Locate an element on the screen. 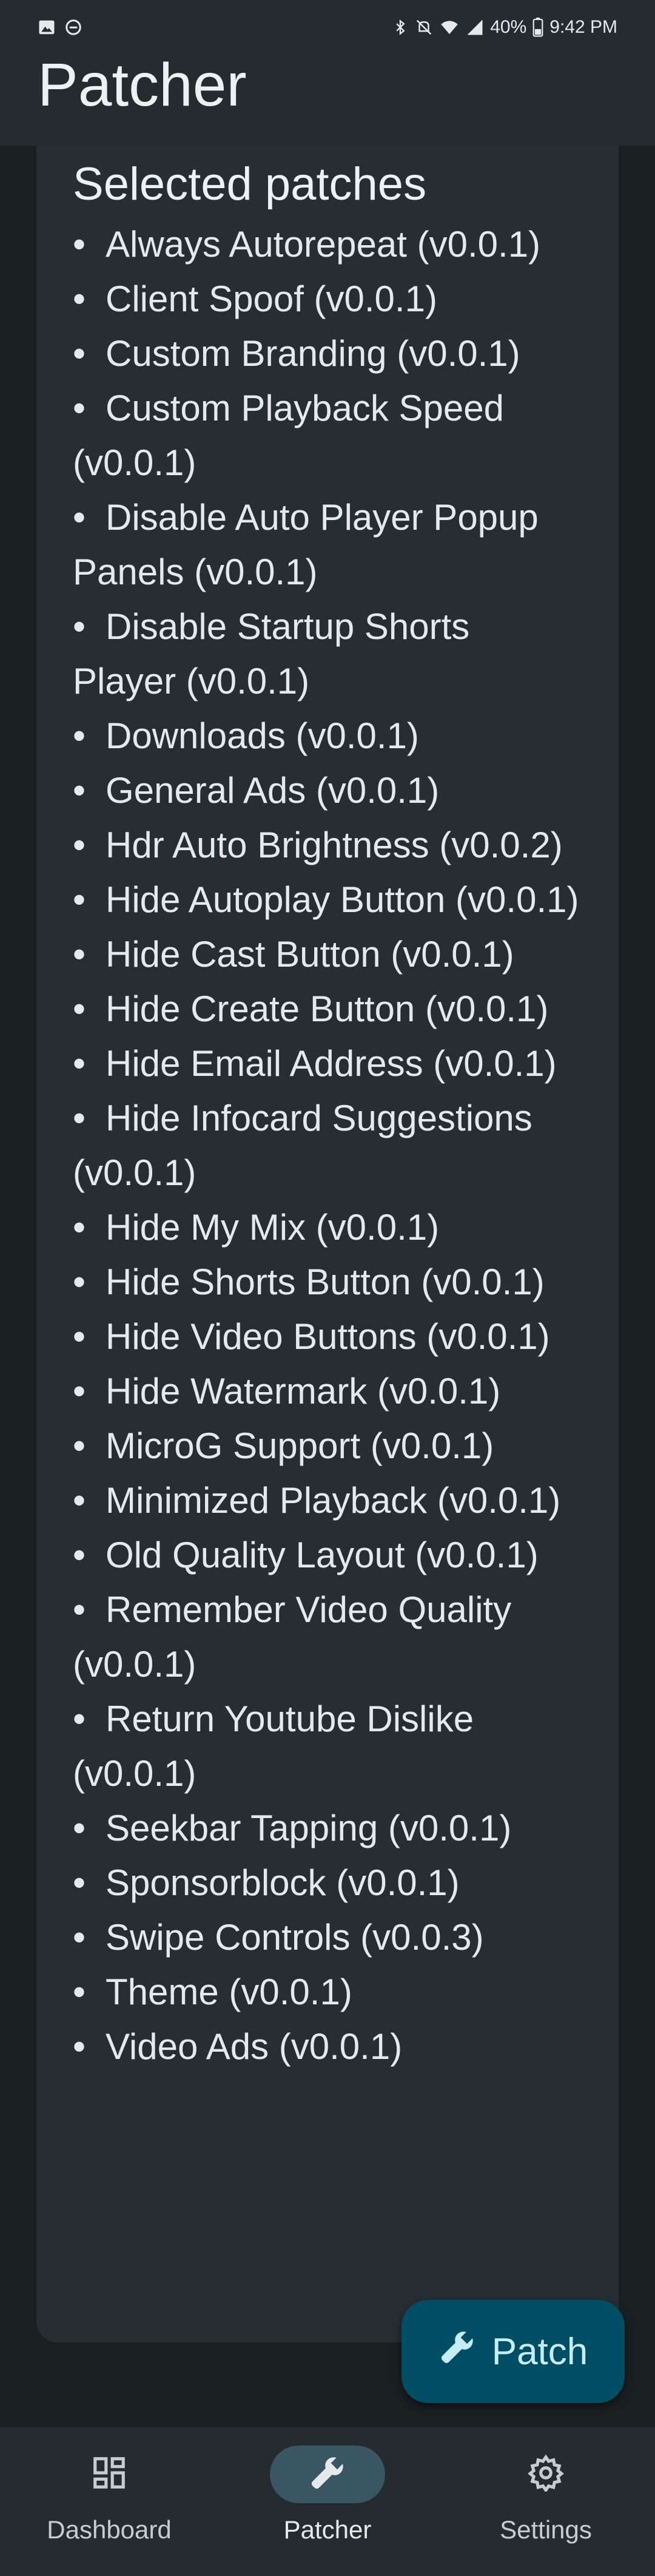 This screenshot has width=655, height=2576. list-item: • Hide Autoplay Button (v0.0.1) is located at coordinates (327, 900).